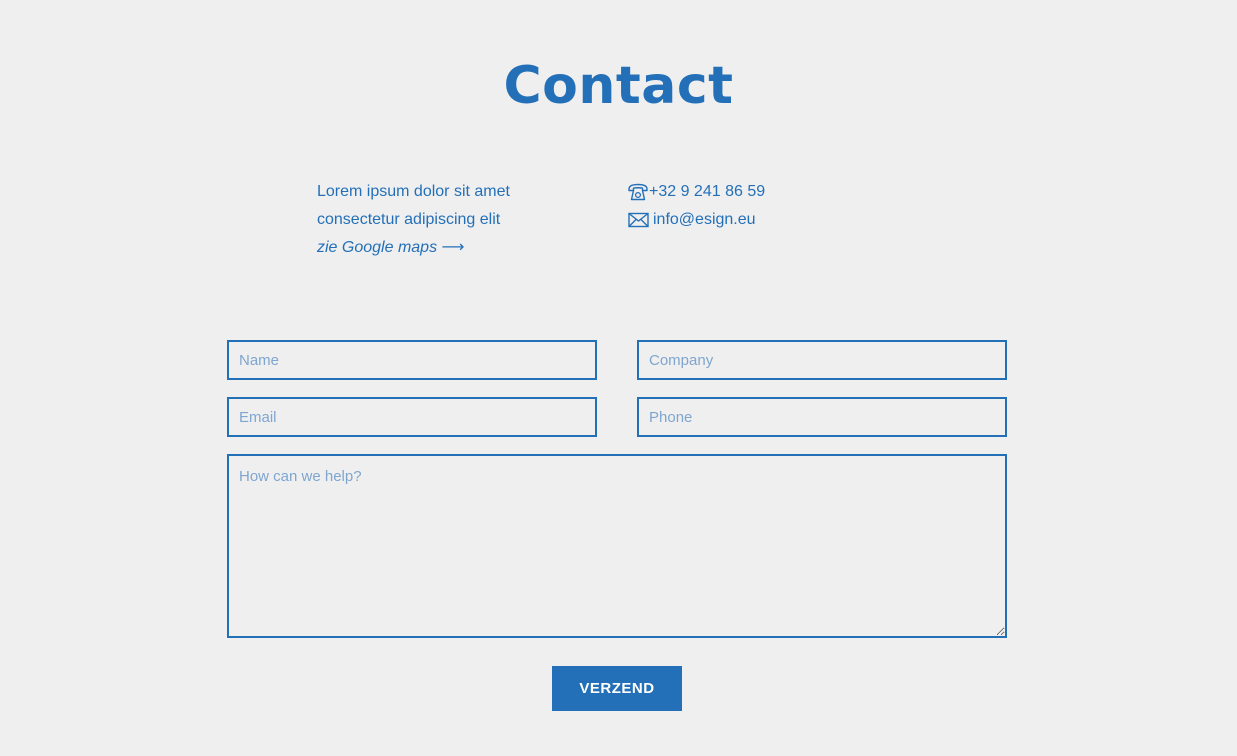 The width and height of the screenshot is (1237, 756). What do you see at coordinates (707, 191) in the screenshot?
I see `phone-number: +32 9 241 86 59` at bounding box center [707, 191].